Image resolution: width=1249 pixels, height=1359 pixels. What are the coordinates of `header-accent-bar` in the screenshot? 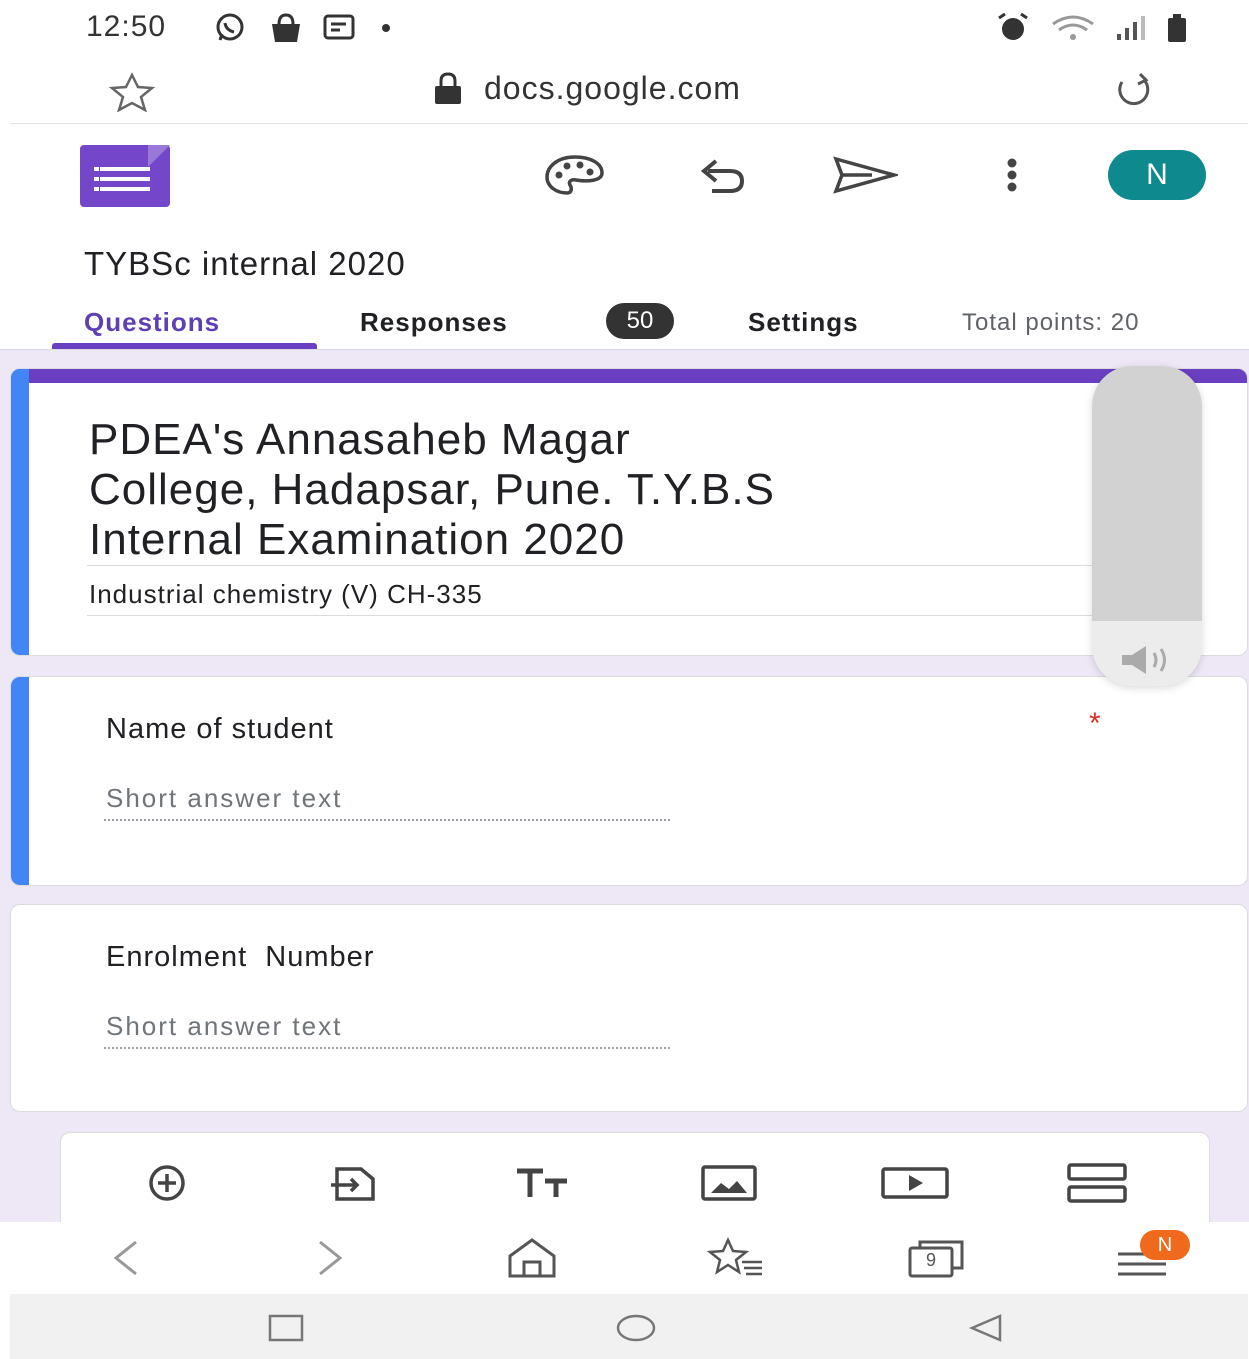 It's located at (629, 376).